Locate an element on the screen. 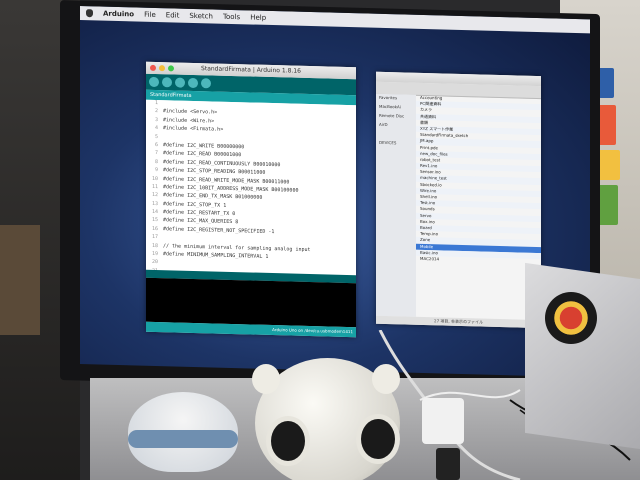 The height and width of the screenshot is (480, 640). power-adapter is located at coordinates (443, 421).